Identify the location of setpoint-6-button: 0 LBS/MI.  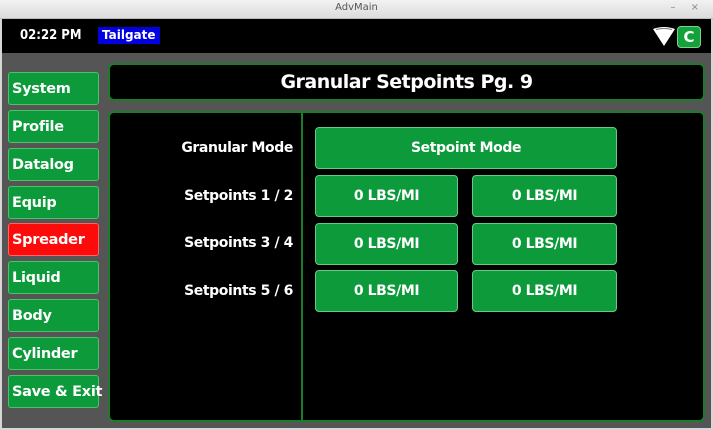
(544, 291).